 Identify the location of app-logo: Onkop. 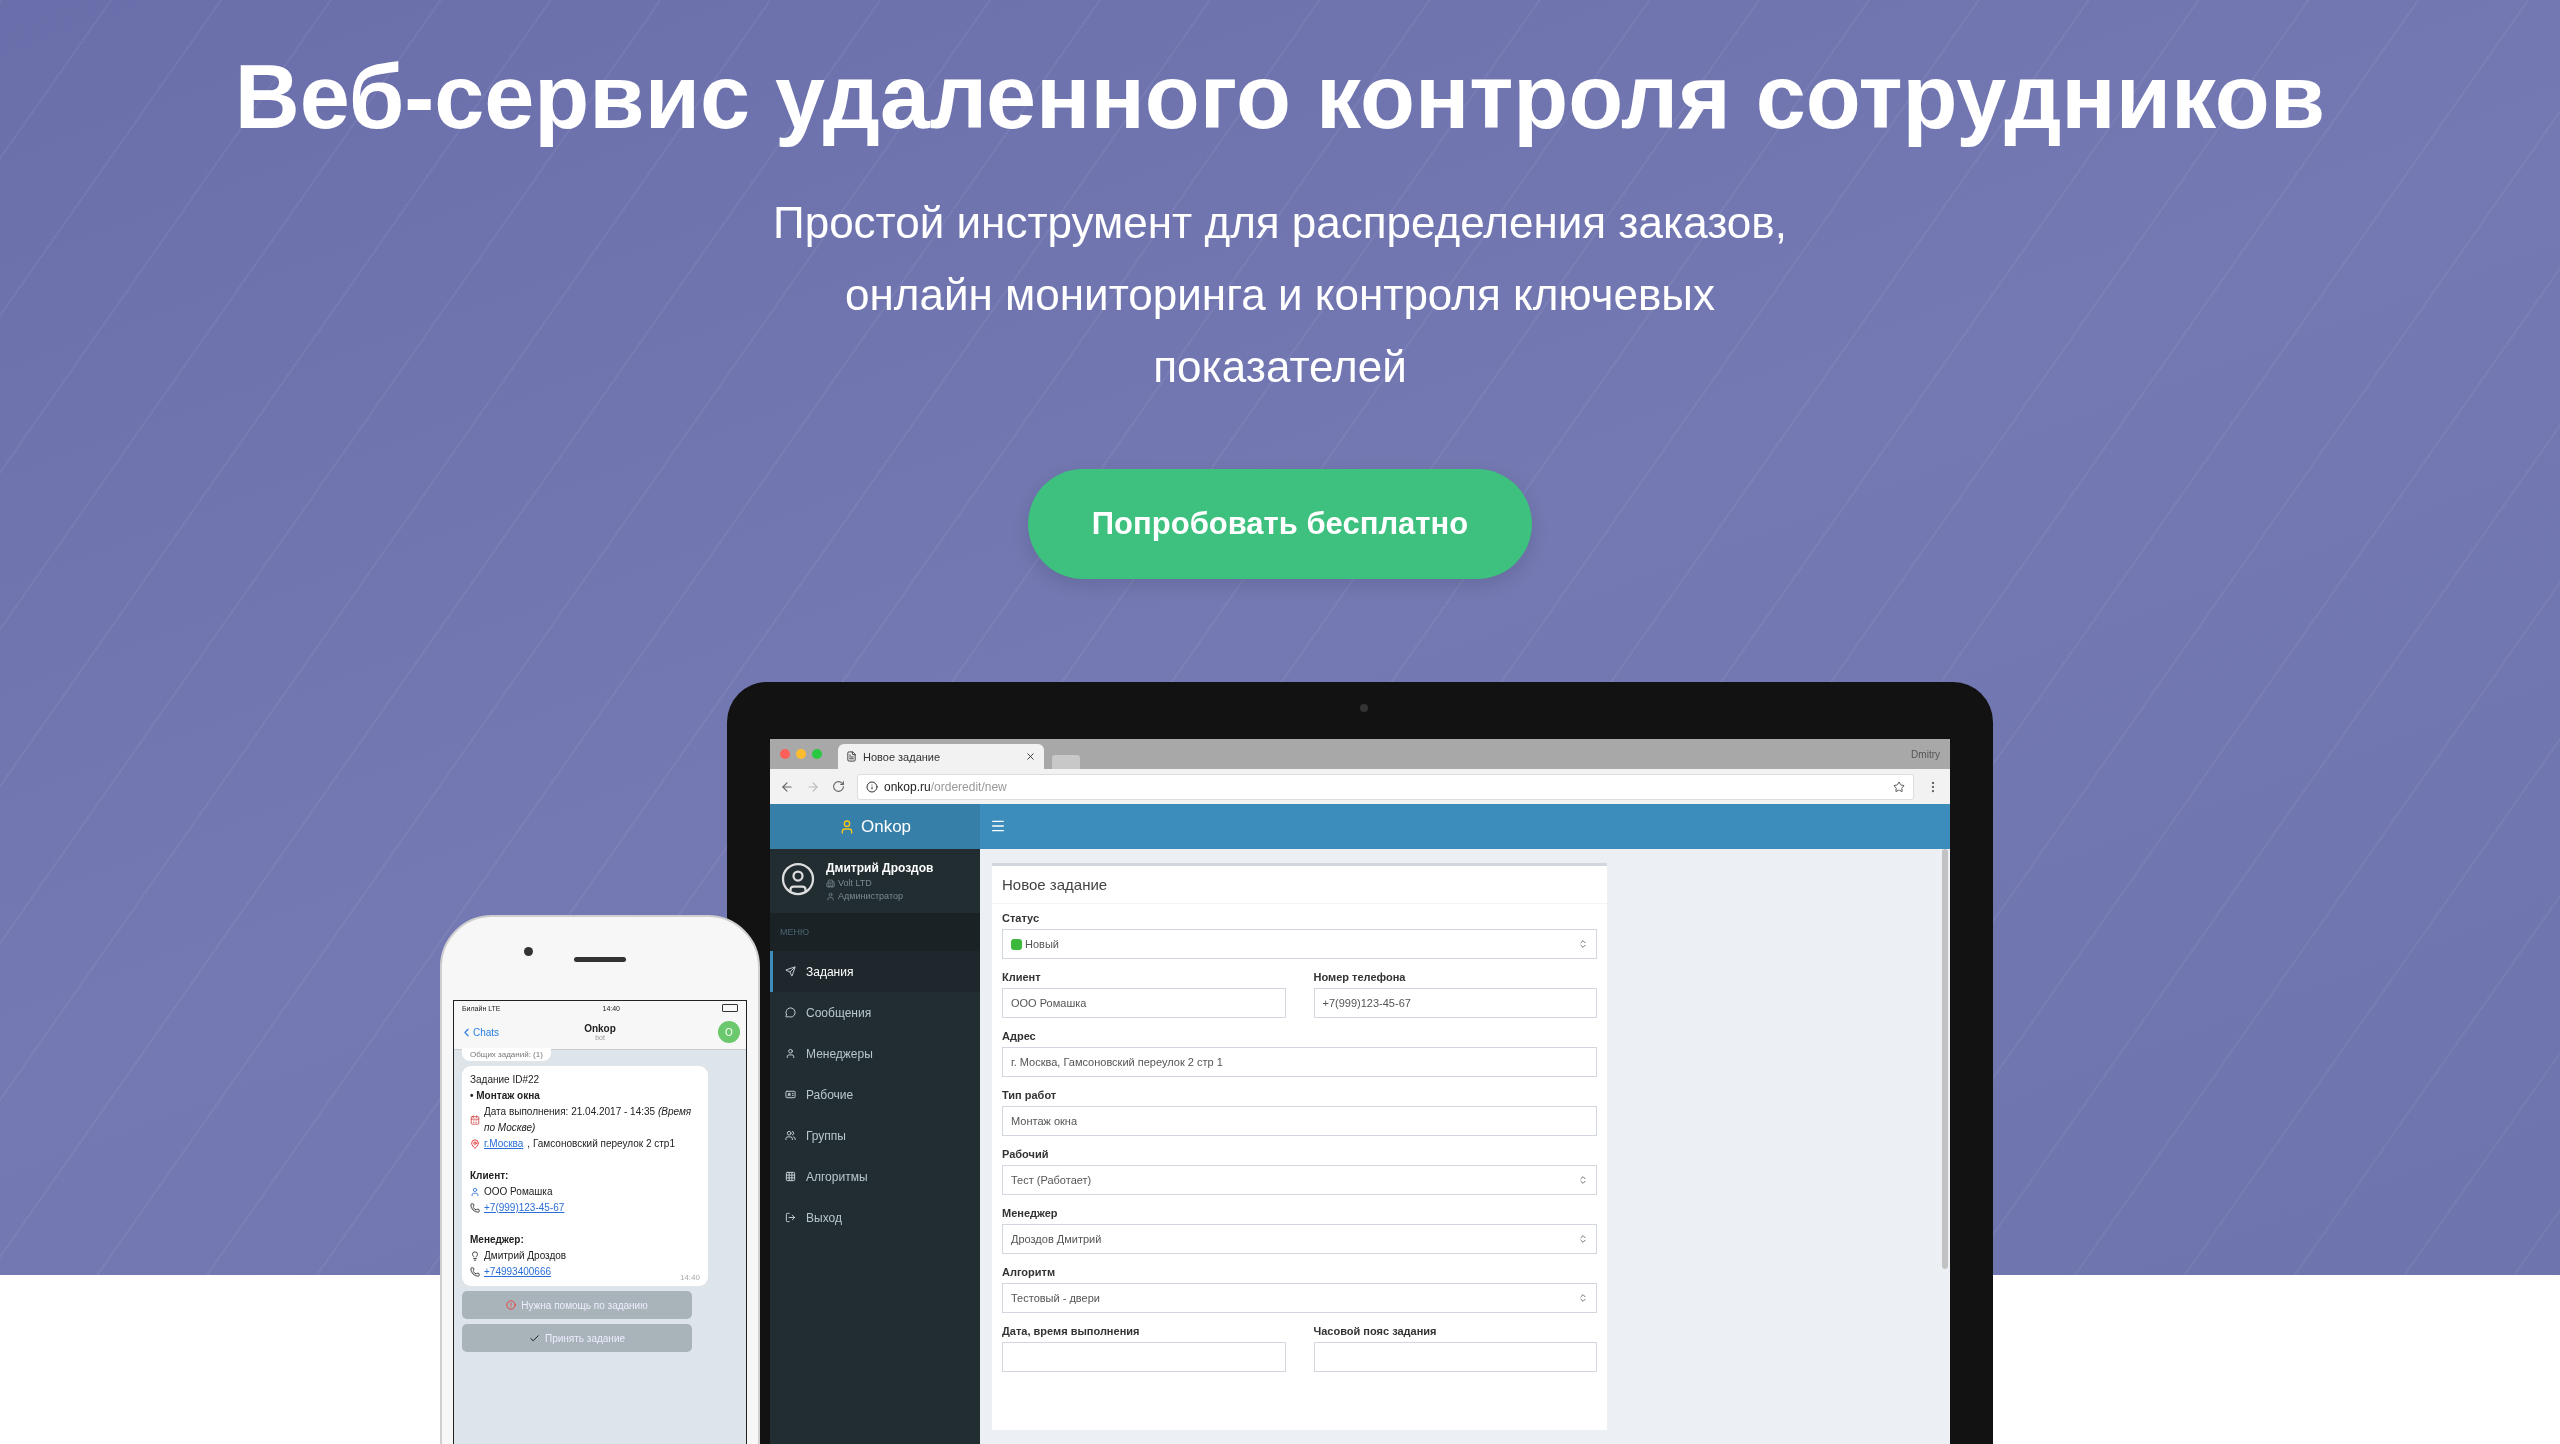
(875, 826).